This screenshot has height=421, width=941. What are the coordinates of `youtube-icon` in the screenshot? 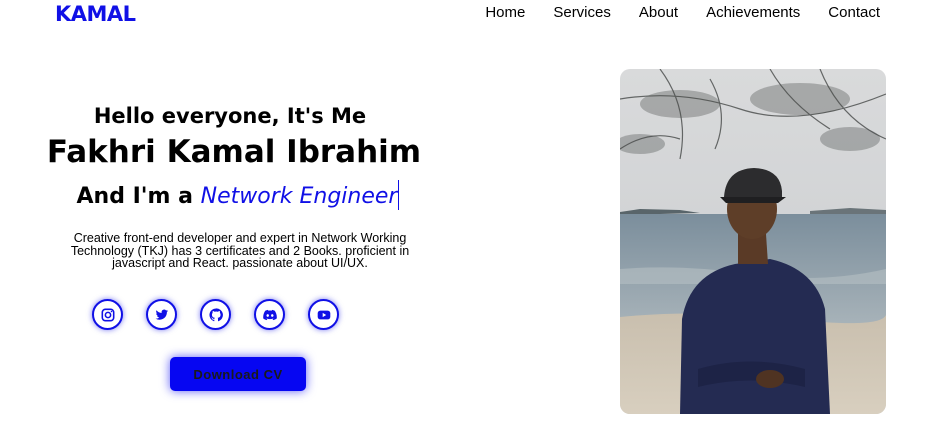 It's located at (323, 314).